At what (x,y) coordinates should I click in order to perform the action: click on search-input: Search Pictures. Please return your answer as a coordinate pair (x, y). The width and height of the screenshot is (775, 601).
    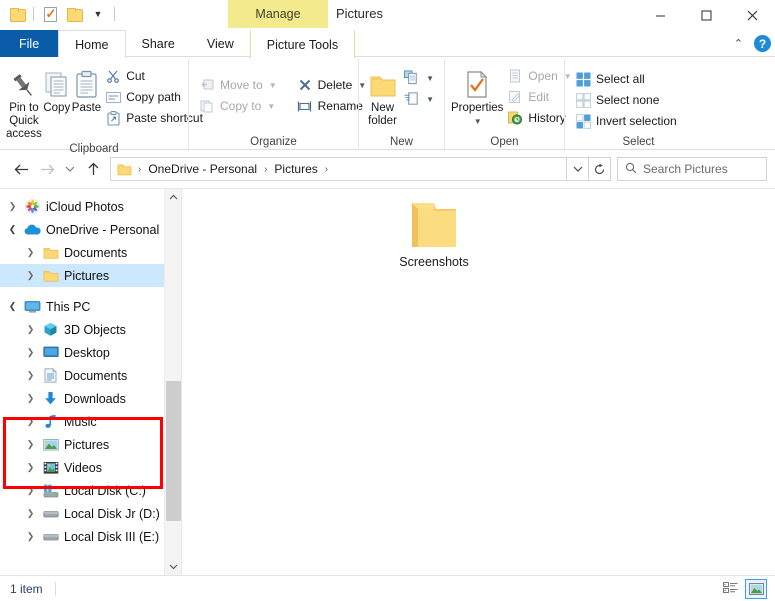
    Looking at the image, I should click on (692, 169).